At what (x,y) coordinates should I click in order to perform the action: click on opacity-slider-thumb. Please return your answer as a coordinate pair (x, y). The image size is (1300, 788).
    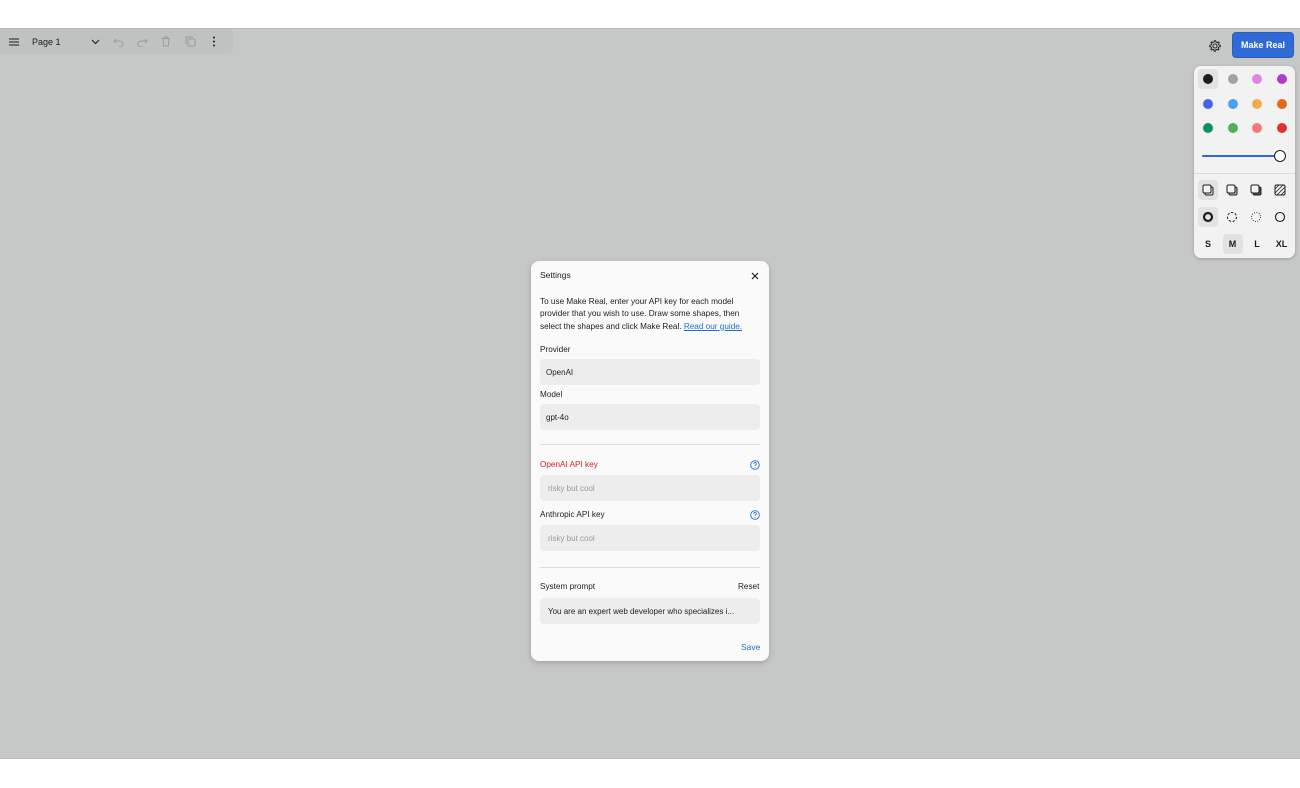
    Looking at the image, I should click on (1280, 156).